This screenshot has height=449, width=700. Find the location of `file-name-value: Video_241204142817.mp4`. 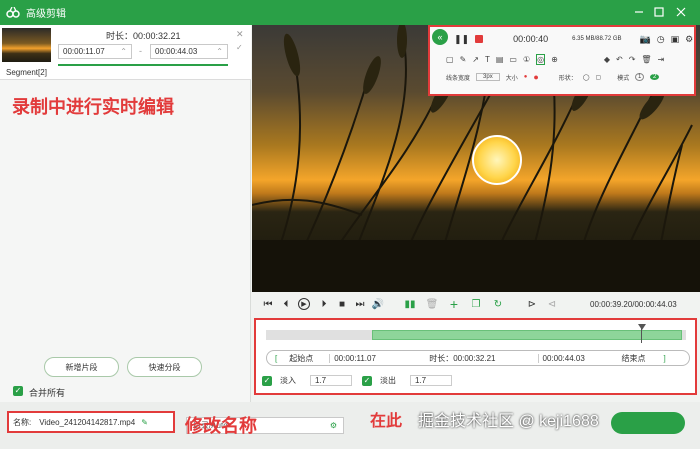

file-name-value: Video_241204142817.mp4 is located at coordinates (87, 422).